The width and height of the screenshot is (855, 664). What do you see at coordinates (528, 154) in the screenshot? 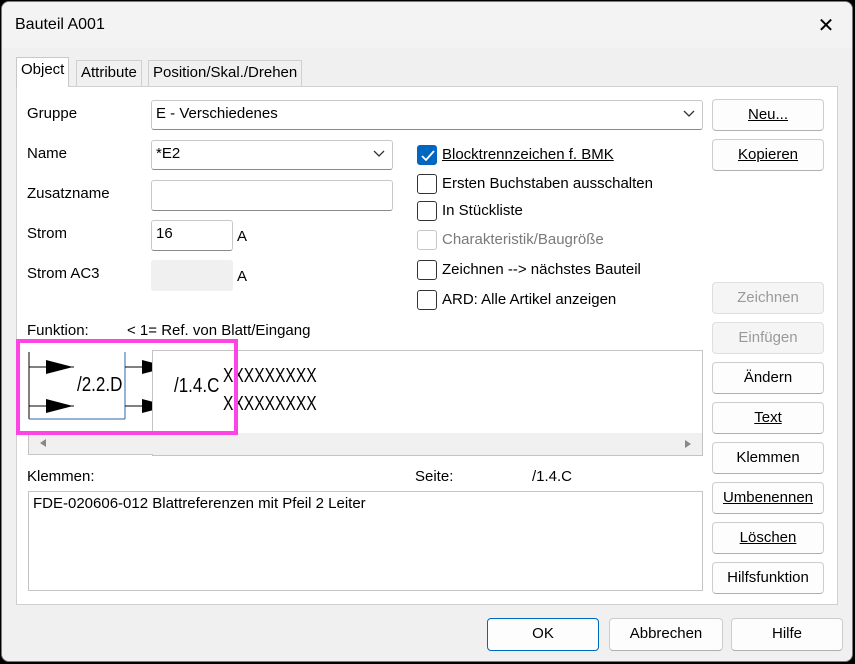
I see `checkbox-label: Blocktrennzeichen f. BMK` at bounding box center [528, 154].